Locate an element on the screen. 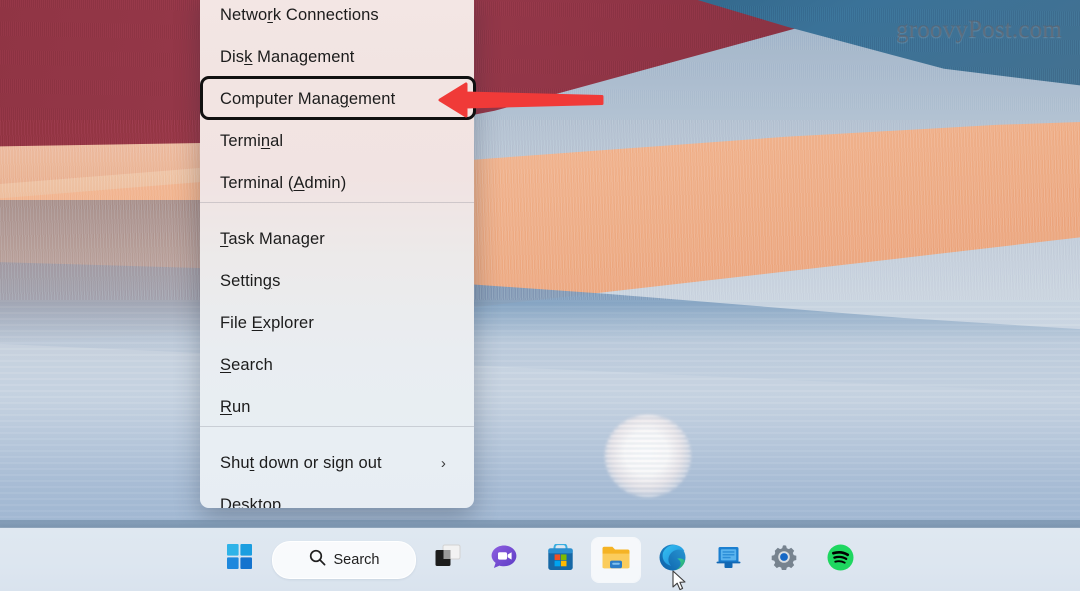 The height and width of the screenshot is (591, 1080). winx-menu-item-task-manager: Task Manager is located at coordinates (337, 239).